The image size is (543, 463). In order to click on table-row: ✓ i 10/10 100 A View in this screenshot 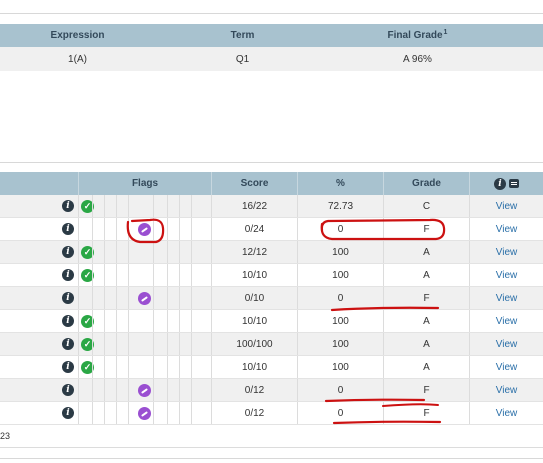, I will do `click(271, 275)`.